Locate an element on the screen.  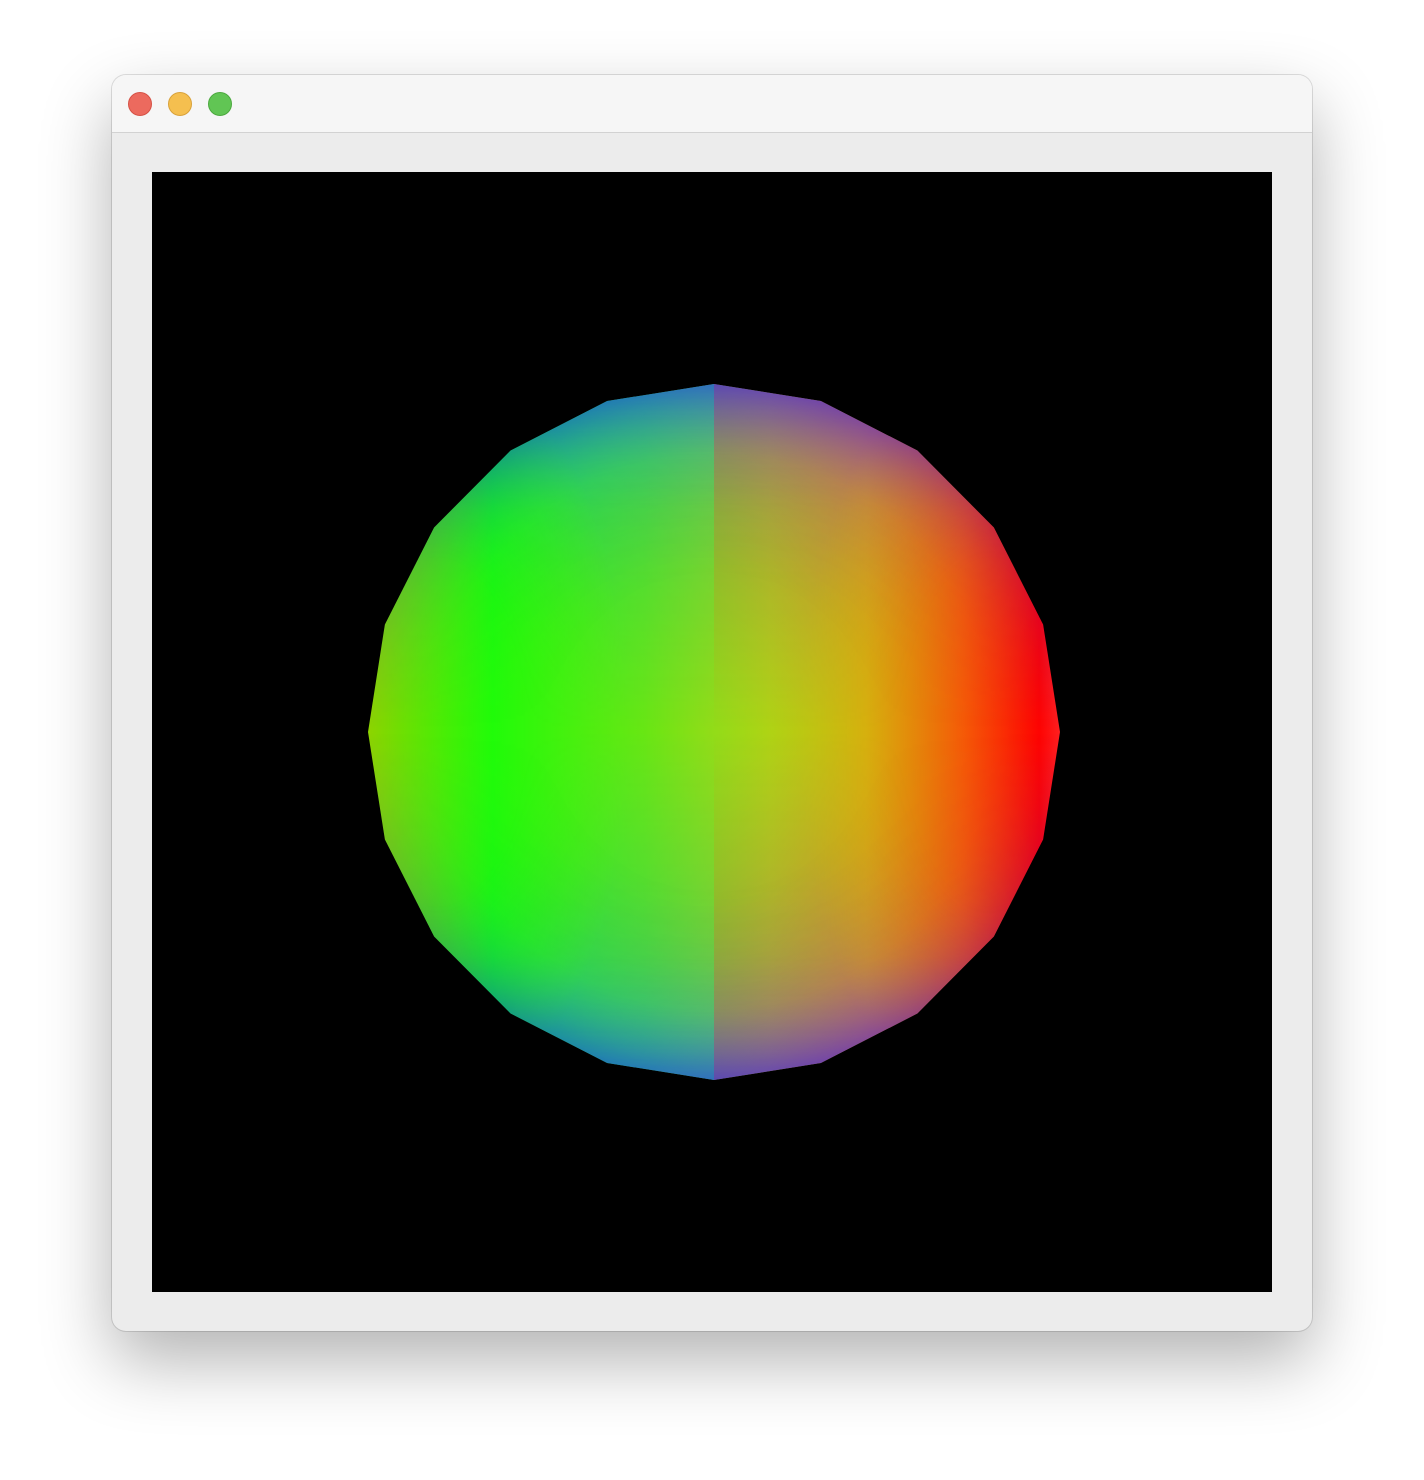
close-window-button is located at coordinates (140, 104).